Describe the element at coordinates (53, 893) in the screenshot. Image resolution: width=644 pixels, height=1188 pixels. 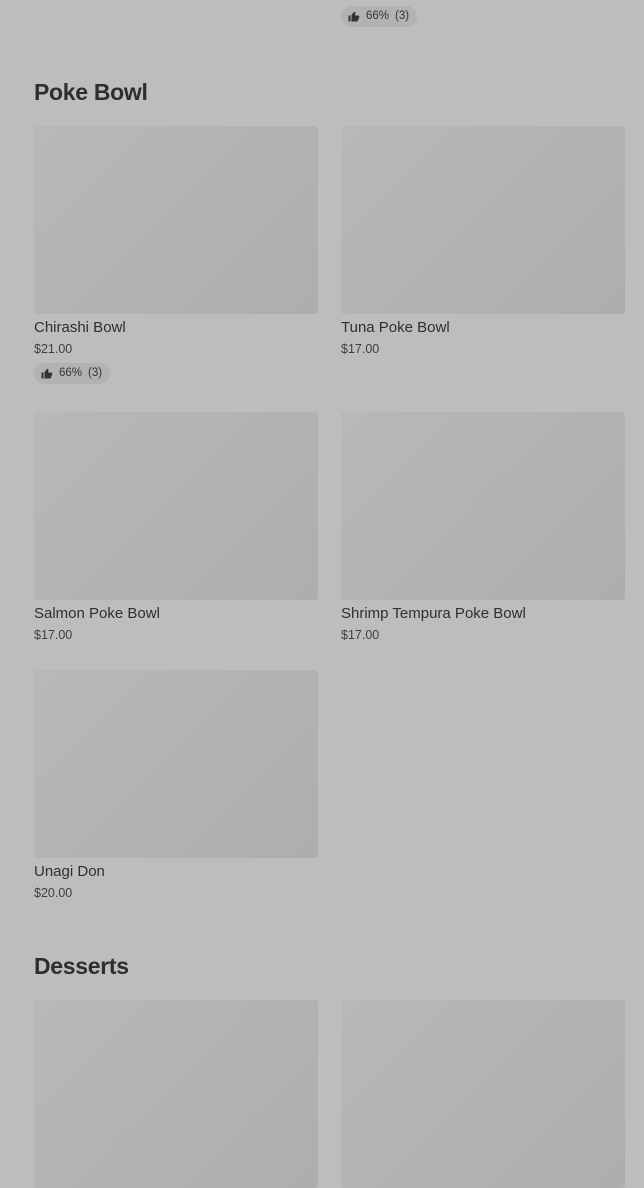
I see `menu-item-price: $20.00` at that location.